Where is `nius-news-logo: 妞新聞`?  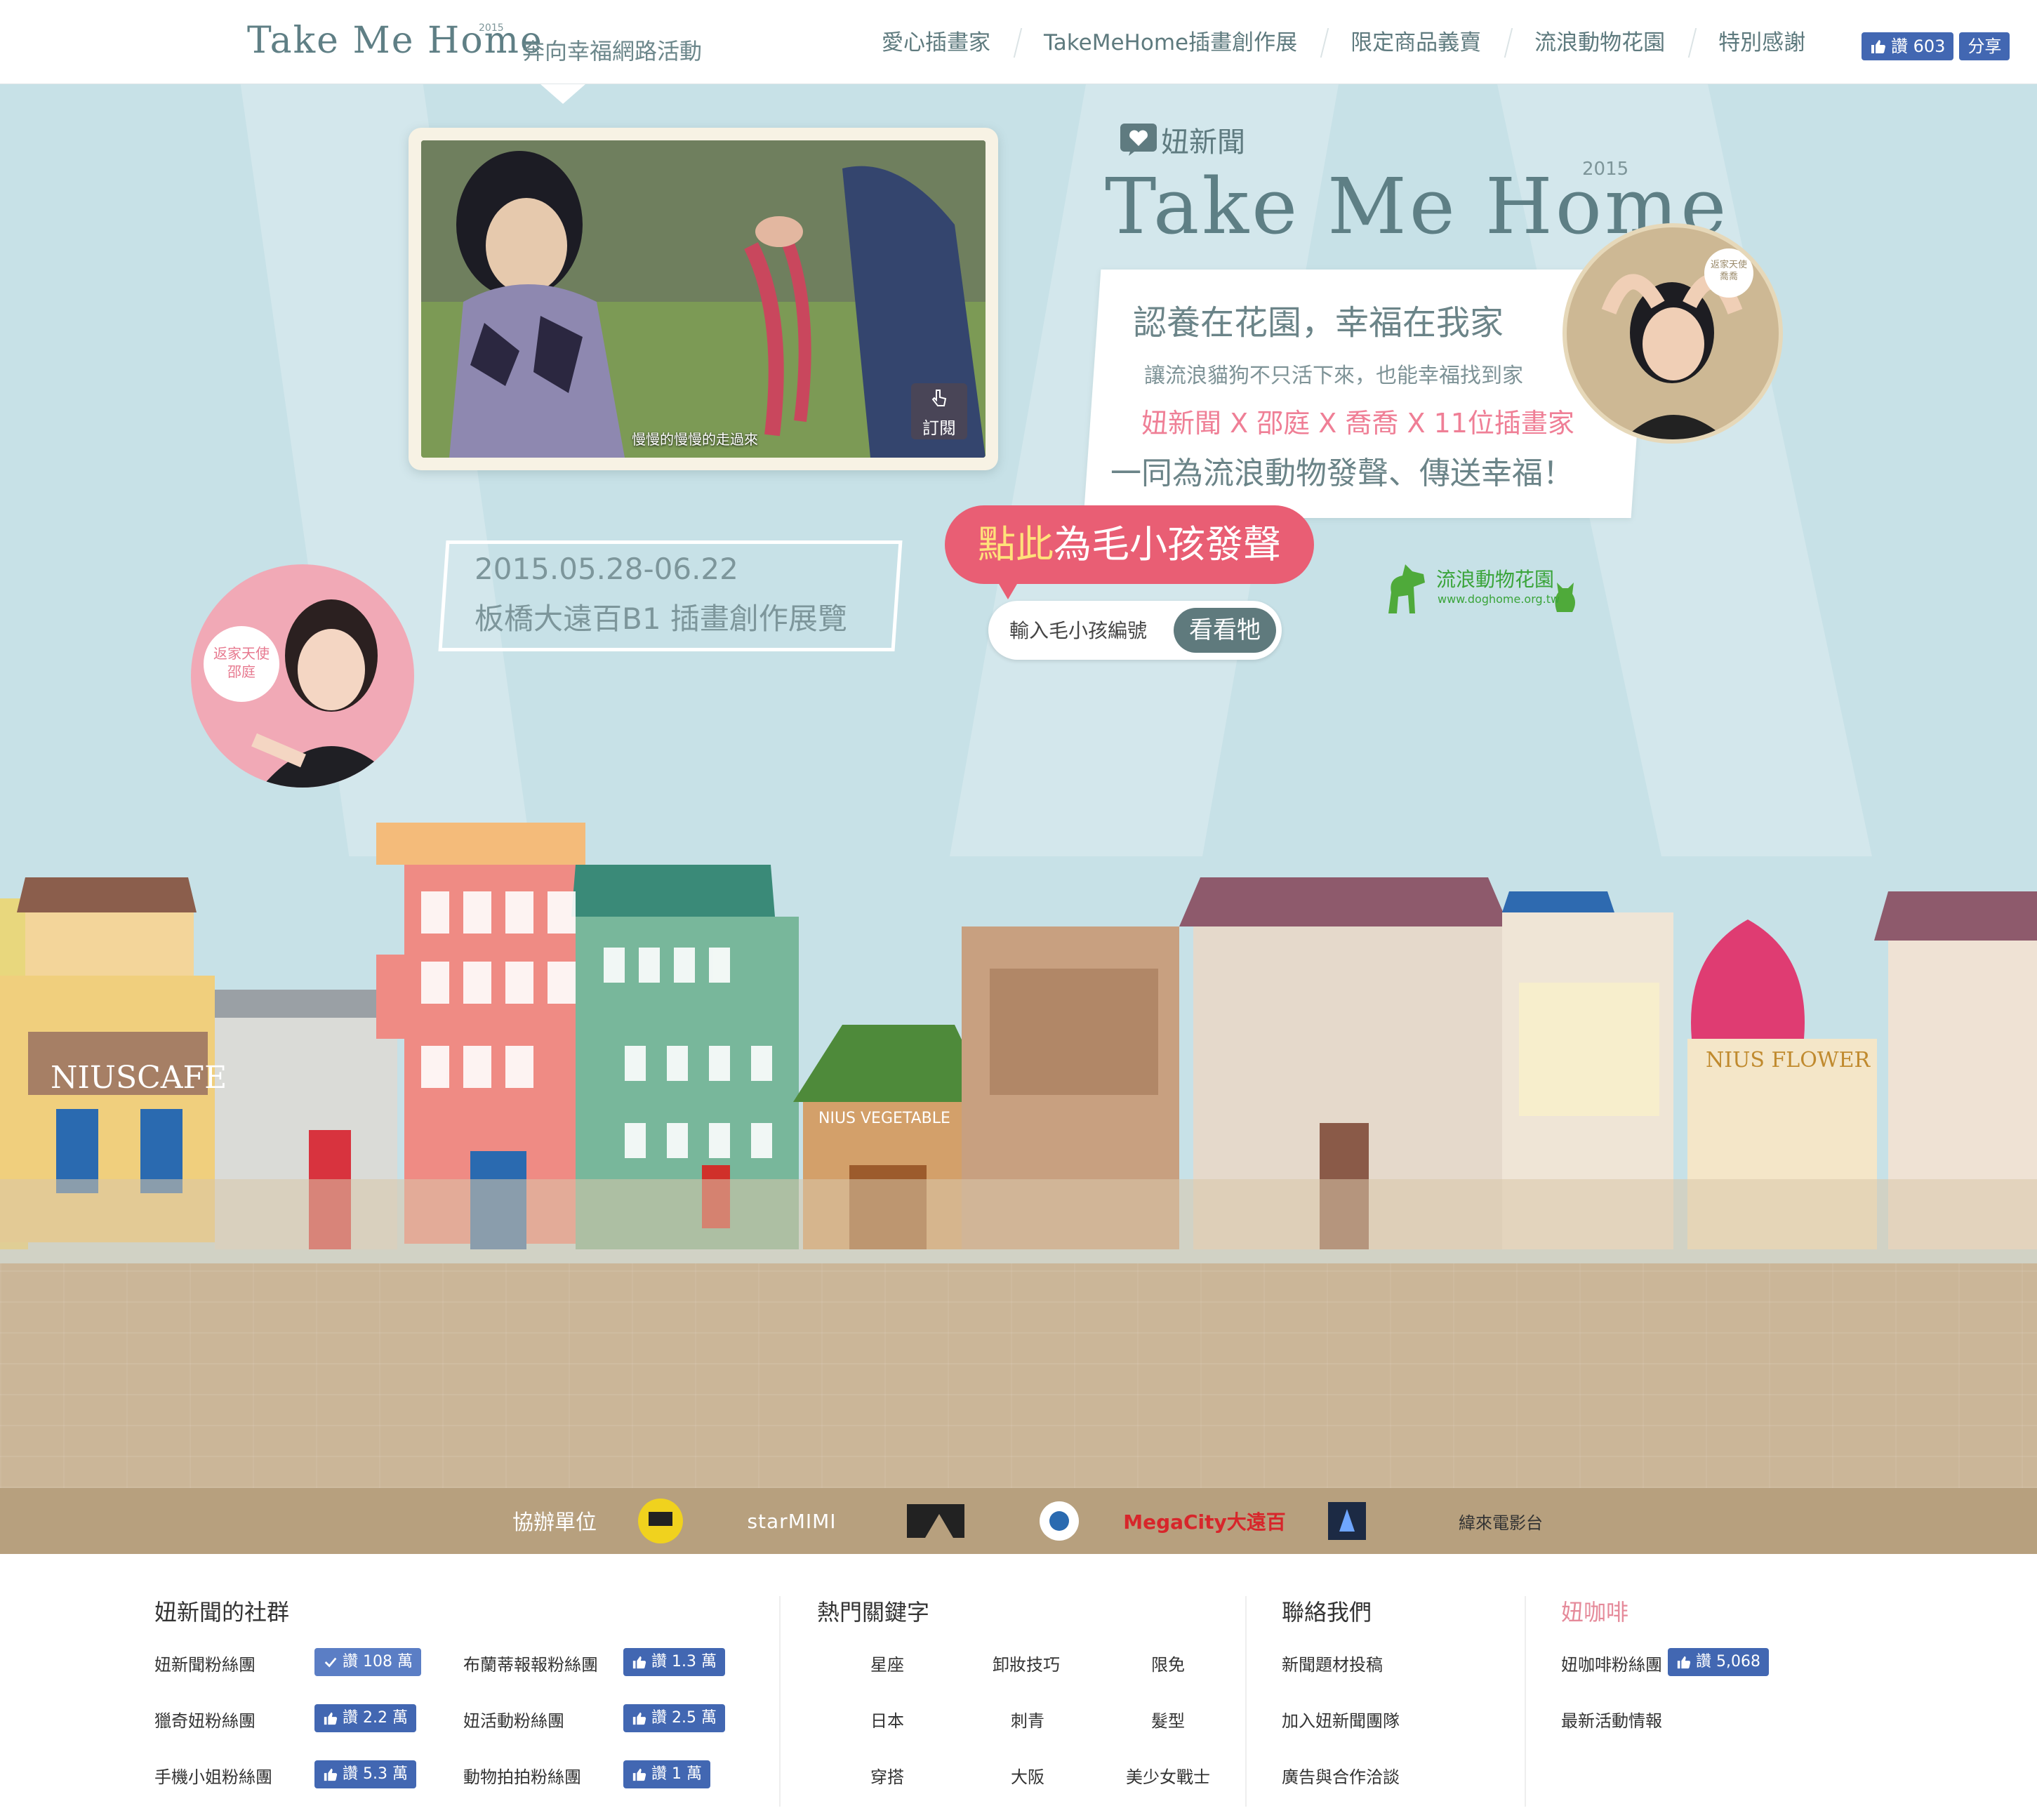 nius-news-logo: 妞新聞 is located at coordinates (1183, 139).